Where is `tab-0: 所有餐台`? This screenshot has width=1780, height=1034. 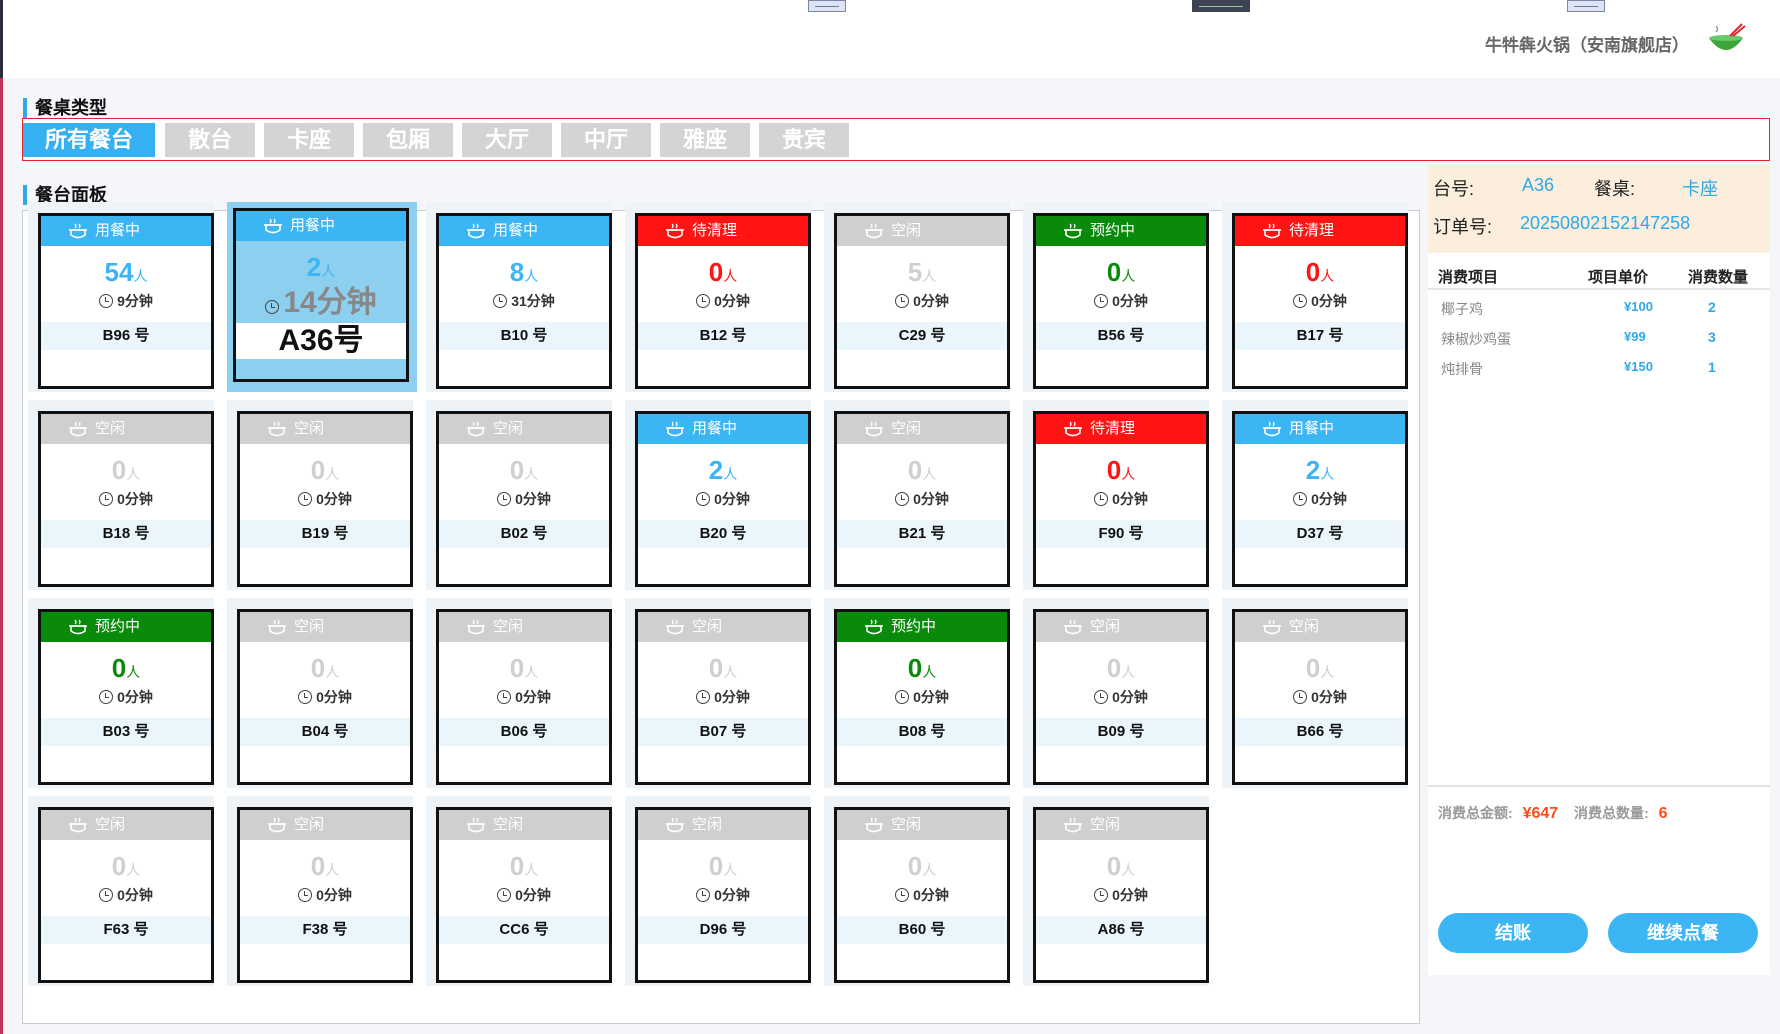
tab-0: 所有餐台 is located at coordinates (89, 140).